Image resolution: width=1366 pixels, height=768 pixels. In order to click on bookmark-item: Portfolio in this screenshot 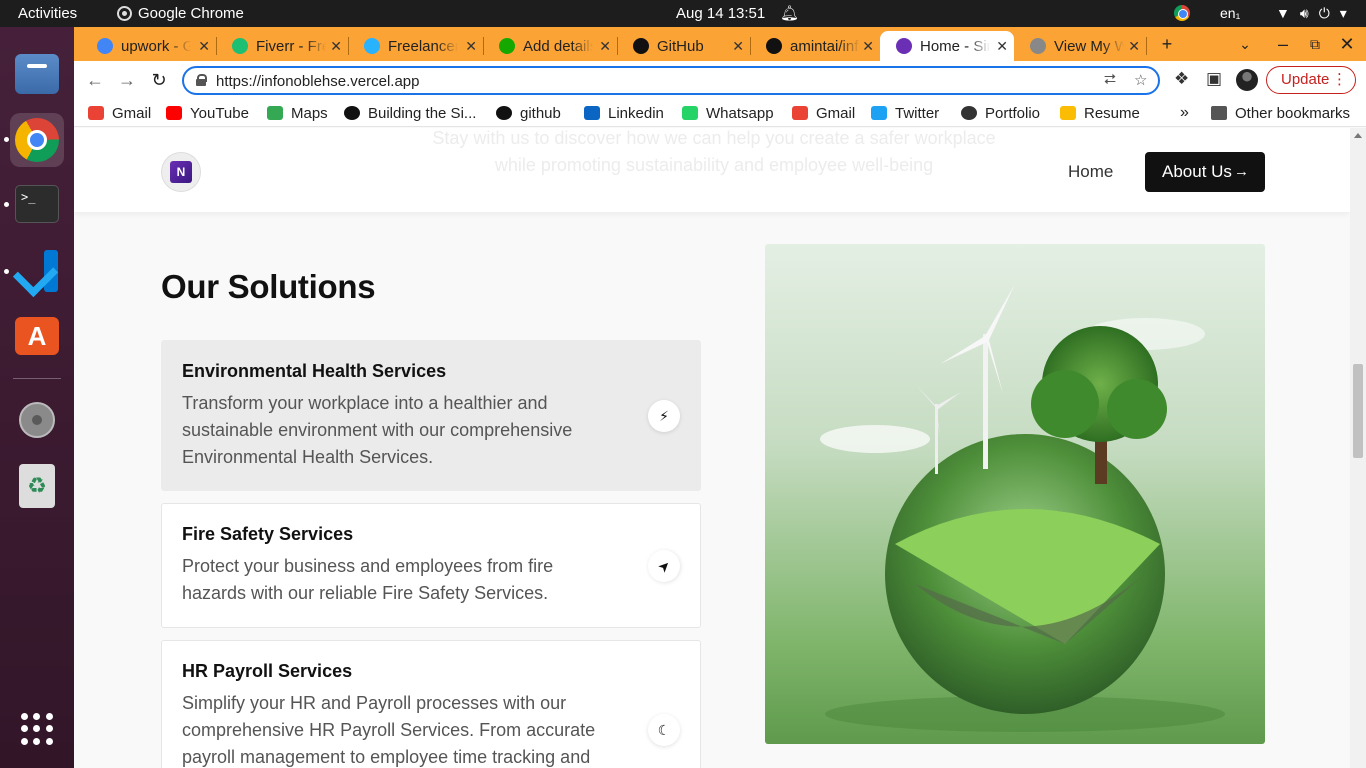, I will do `click(1000, 113)`.